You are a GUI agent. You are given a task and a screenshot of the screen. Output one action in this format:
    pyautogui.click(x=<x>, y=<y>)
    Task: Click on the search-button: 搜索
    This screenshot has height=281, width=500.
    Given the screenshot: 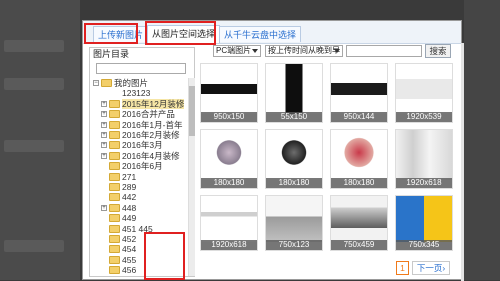 What is the action you would take?
    pyautogui.click(x=438, y=51)
    